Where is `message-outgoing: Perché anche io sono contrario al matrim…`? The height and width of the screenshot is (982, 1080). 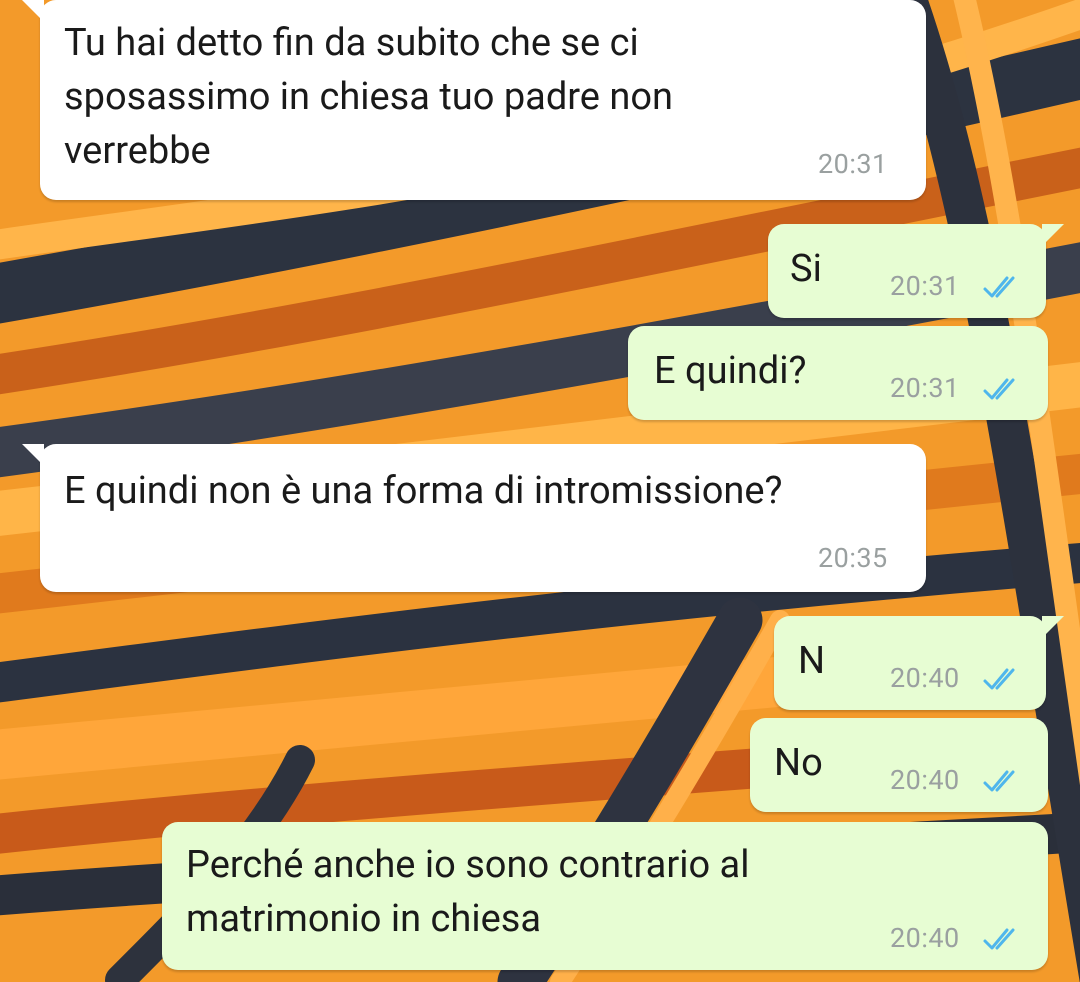
message-outgoing: Perché anche io sono contrario al matrim… is located at coordinates (605, 896).